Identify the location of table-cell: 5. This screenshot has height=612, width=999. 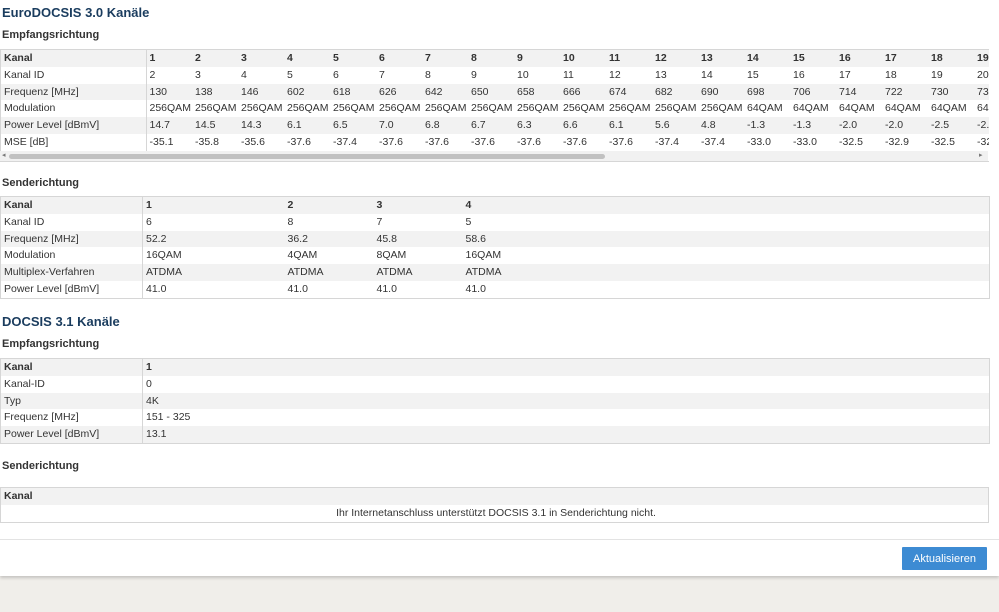
(468, 221).